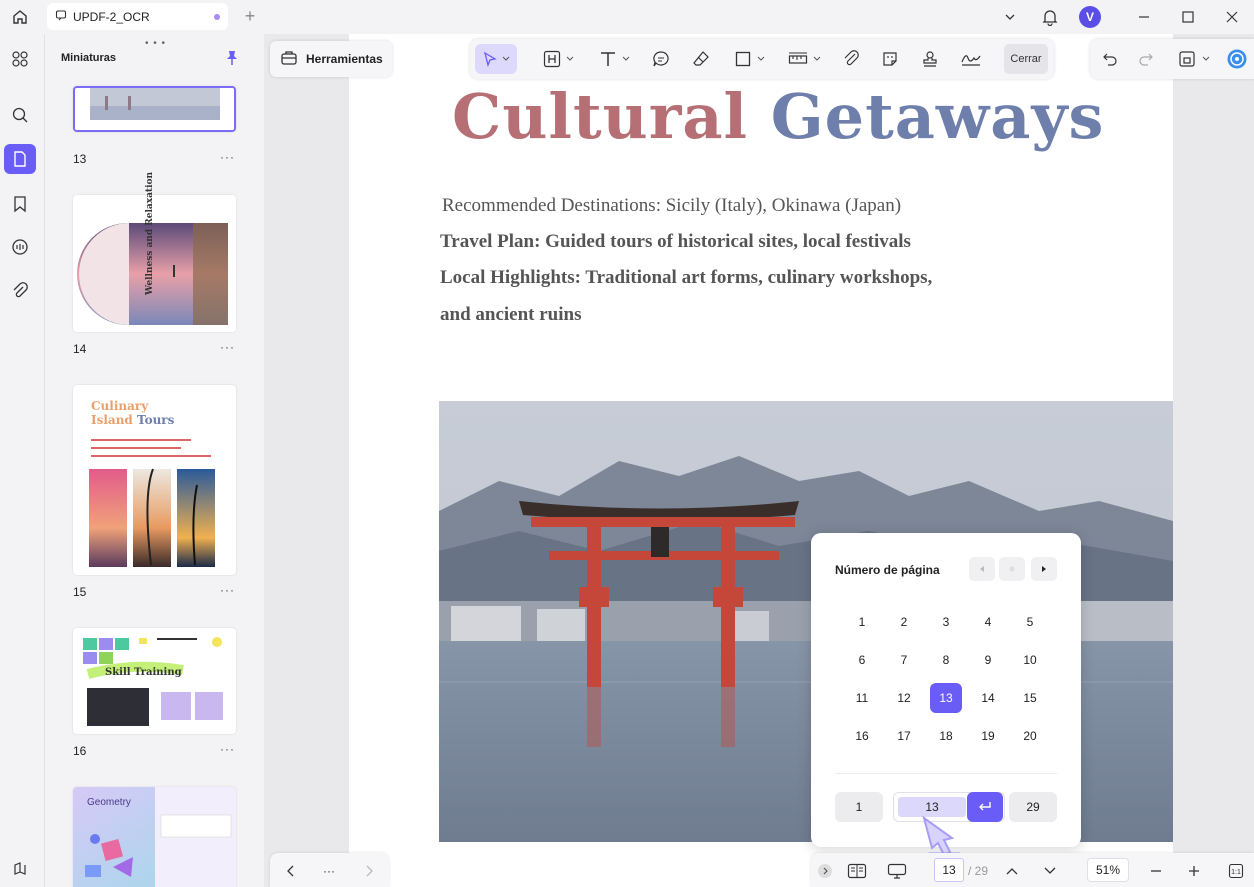 This screenshot has height=887, width=1254. What do you see at coordinates (859, 807) in the screenshot?
I see `first-page-button: 1` at bounding box center [859, 807].